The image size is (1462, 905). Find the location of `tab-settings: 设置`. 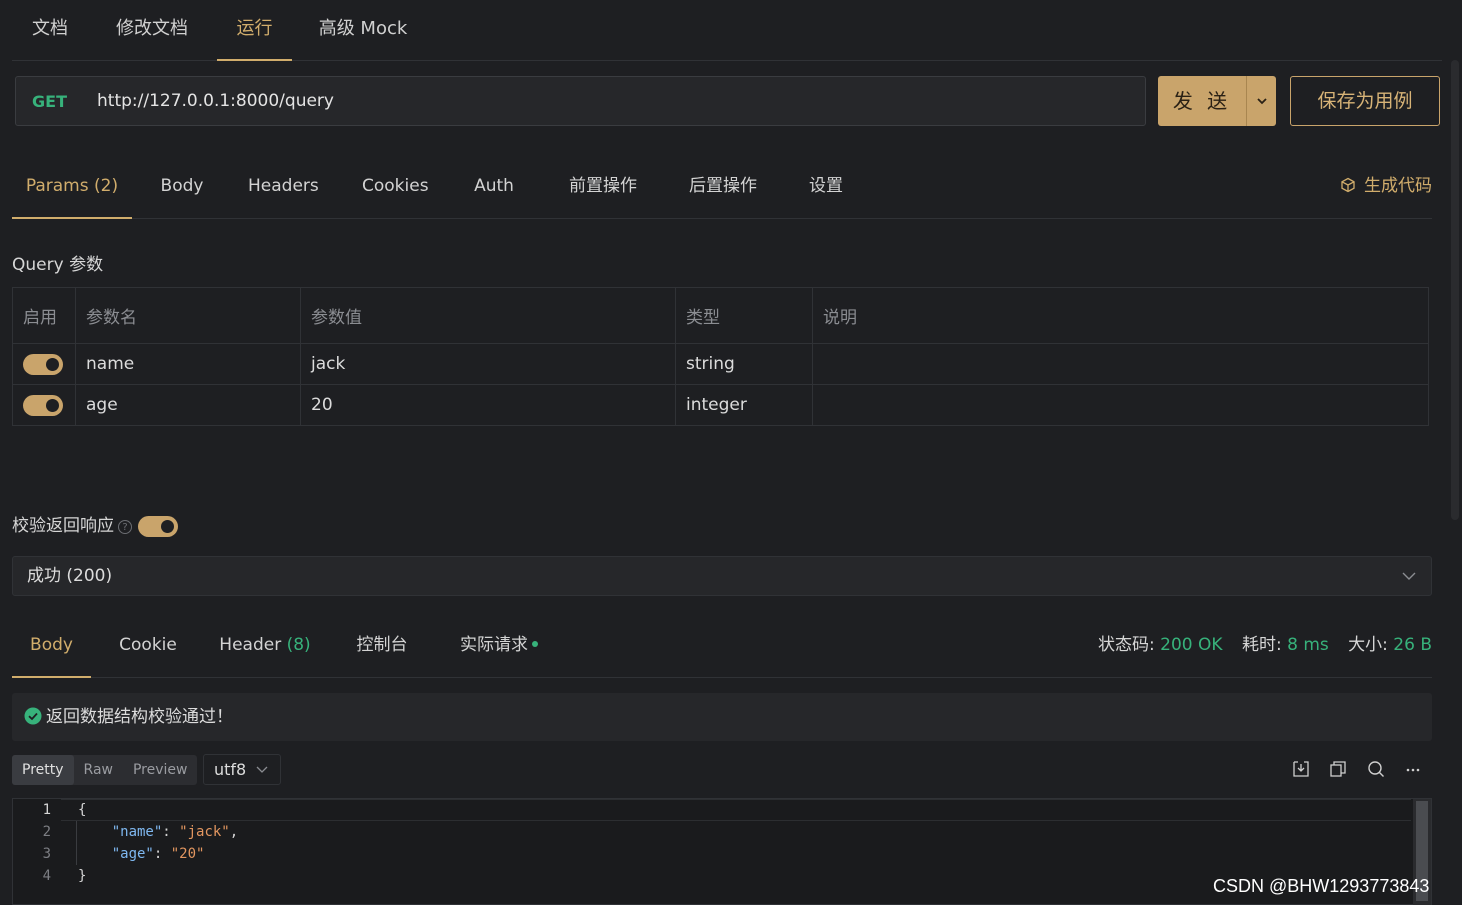

tab-settings: 设置 is located at coordinates (826, 187).